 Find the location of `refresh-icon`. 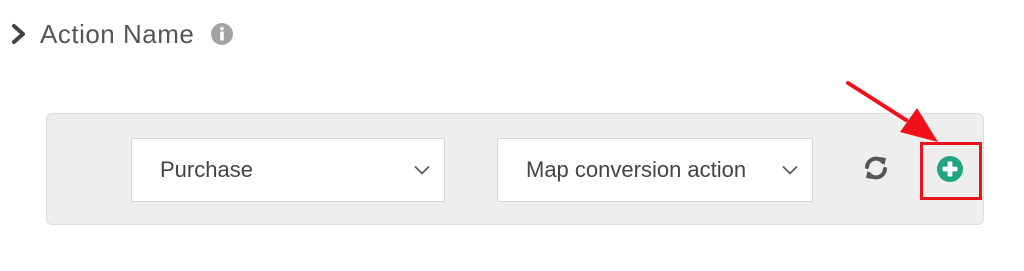

refresh-icon is located at coordinates (876, 168).